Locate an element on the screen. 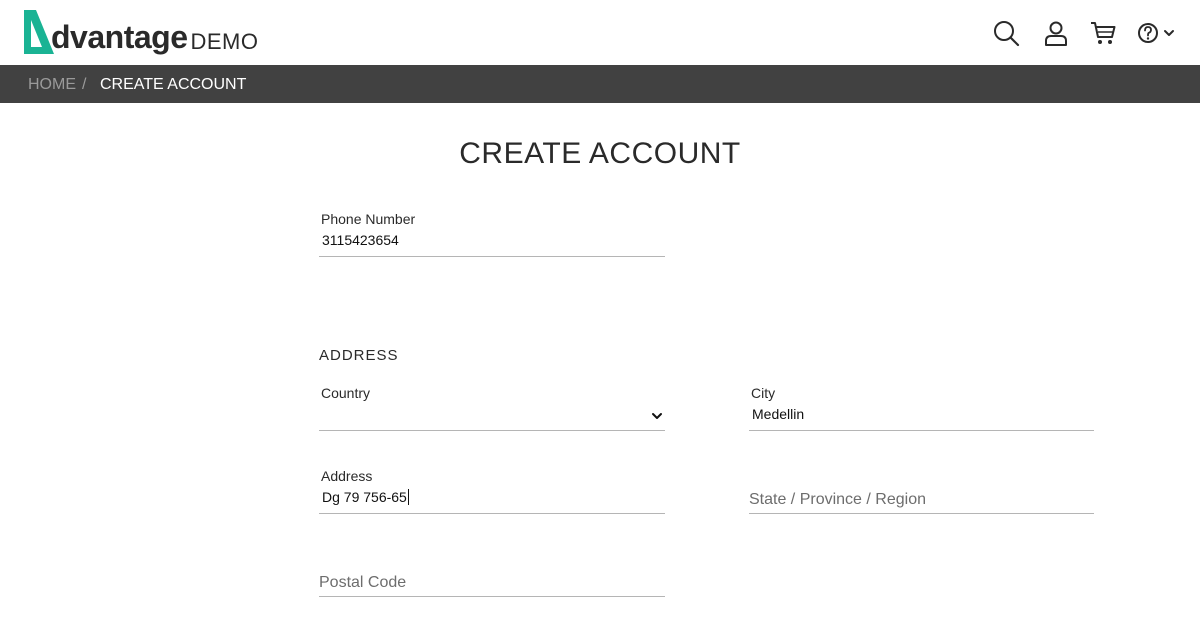  postal-code-field: Postal Code is located at coordinates (492, 574).